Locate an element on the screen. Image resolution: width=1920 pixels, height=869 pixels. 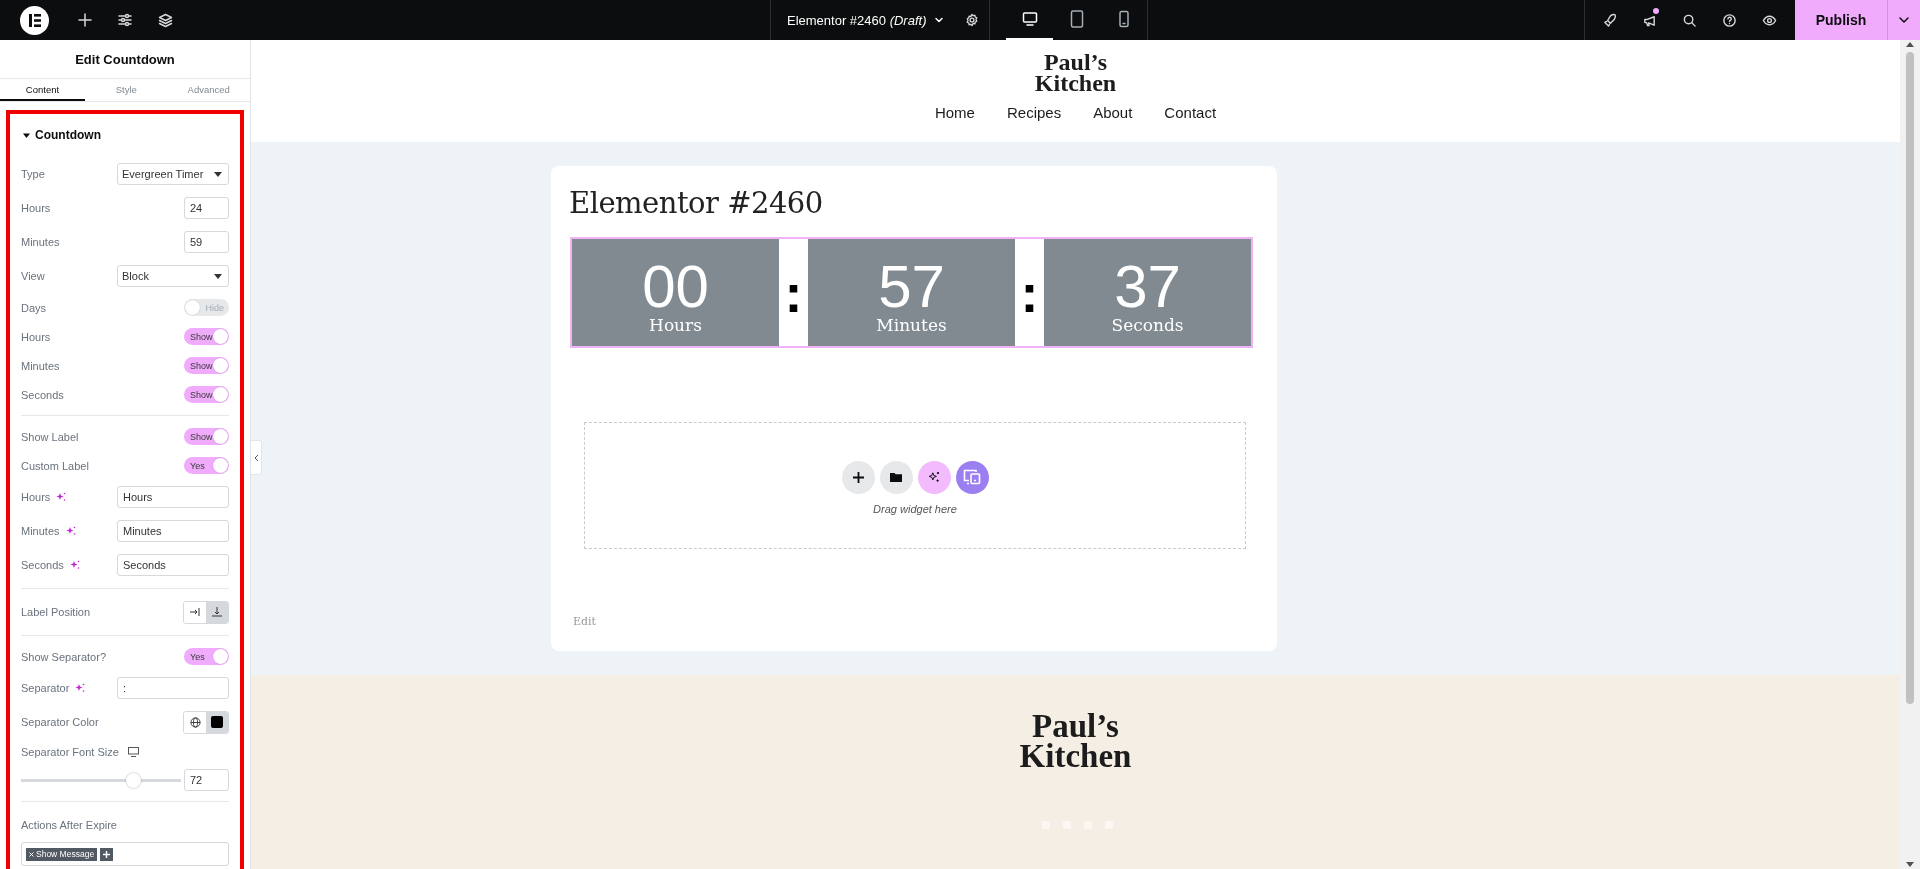
countdown-digits: 37 is located at coordinates (1147, 286).